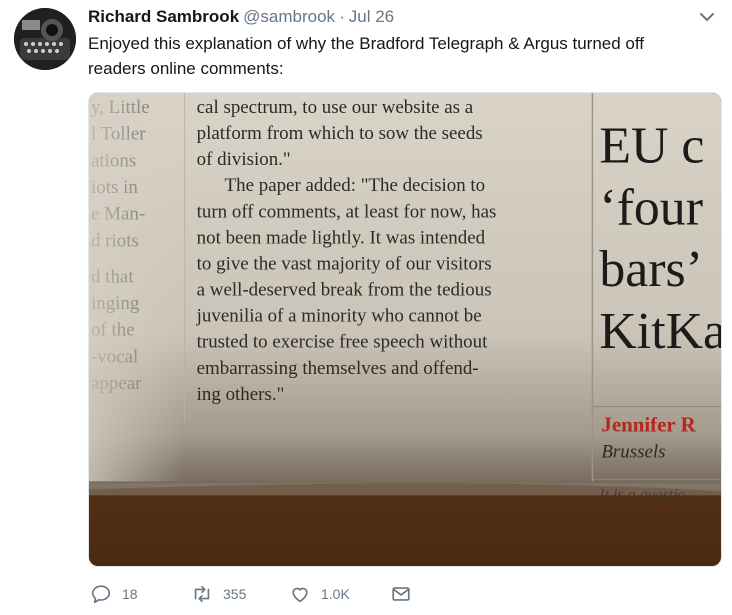 The height and width of the screenshot is (615, 732). Describe the element at coordinates (641, 494) in the screenshot. I see `newspaper-teaser: It is a questio` at that location.